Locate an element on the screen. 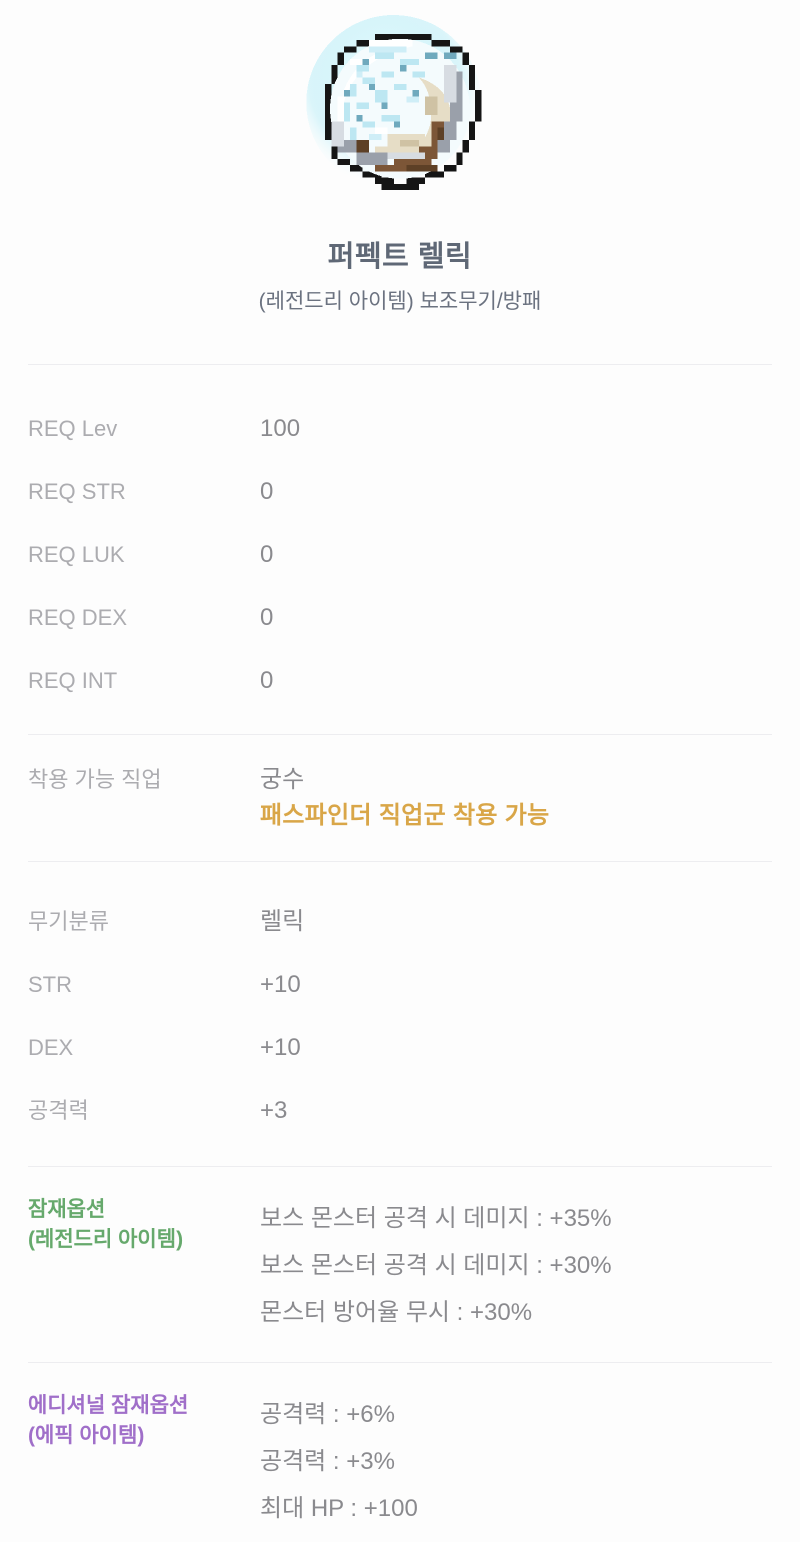  potential-label-line1: 잠재옵션 is located at coordinates (67, 1209).